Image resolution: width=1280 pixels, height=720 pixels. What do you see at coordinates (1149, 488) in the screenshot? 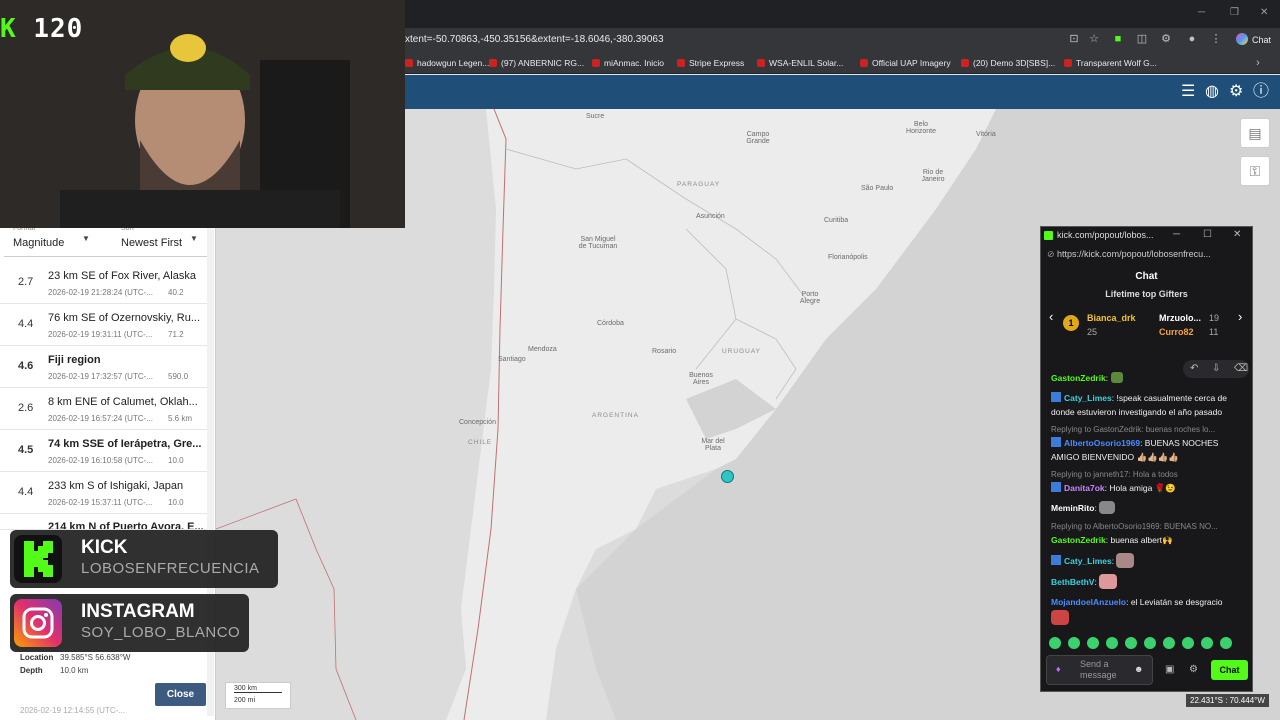
I see `chat-message: Danita7ok: Hola amiga 🌹😉` at bounding box center [1149, 488].